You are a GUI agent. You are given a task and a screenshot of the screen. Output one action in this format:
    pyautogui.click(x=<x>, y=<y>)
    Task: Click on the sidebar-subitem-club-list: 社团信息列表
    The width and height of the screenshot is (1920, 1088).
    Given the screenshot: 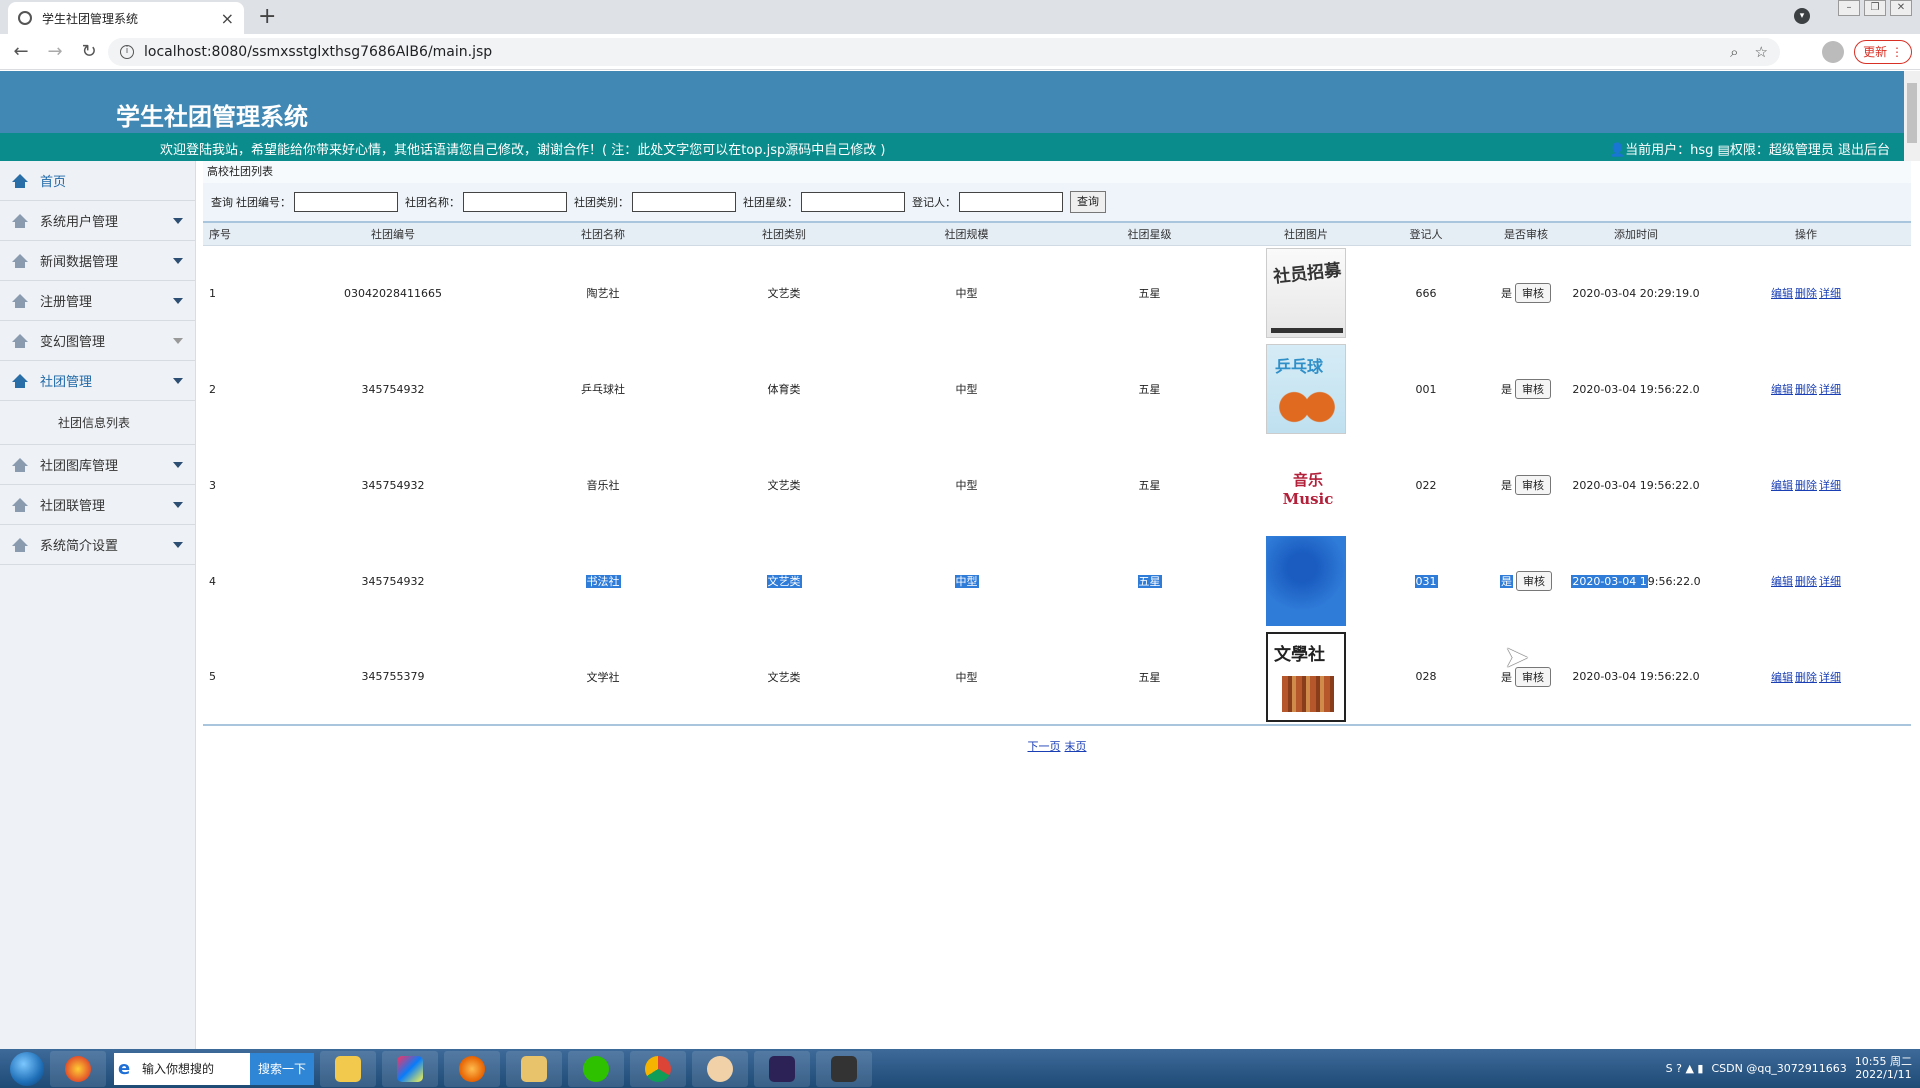 What is the action you would take?
    pyautogui.click(x=97, y=423)
    